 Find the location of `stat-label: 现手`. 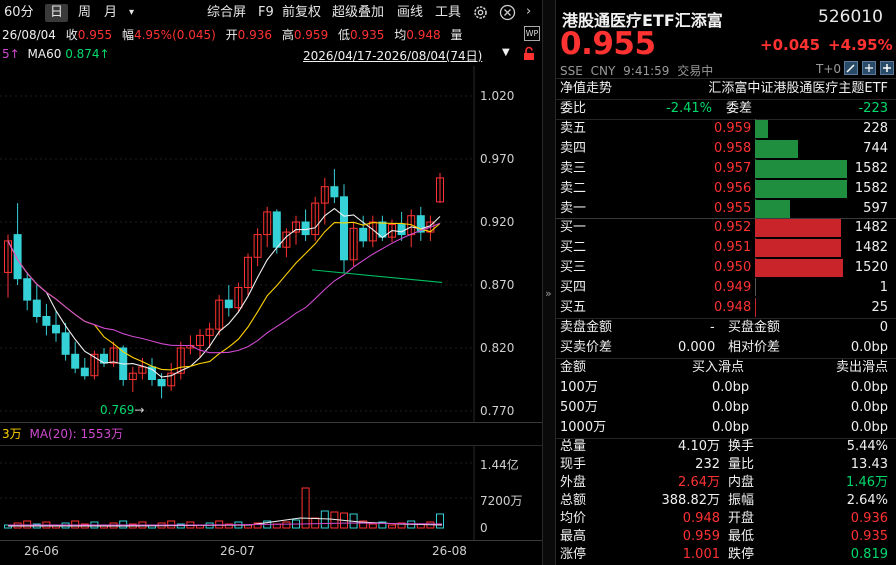

stat-label: 现手 is located at coordinates (573, 464).